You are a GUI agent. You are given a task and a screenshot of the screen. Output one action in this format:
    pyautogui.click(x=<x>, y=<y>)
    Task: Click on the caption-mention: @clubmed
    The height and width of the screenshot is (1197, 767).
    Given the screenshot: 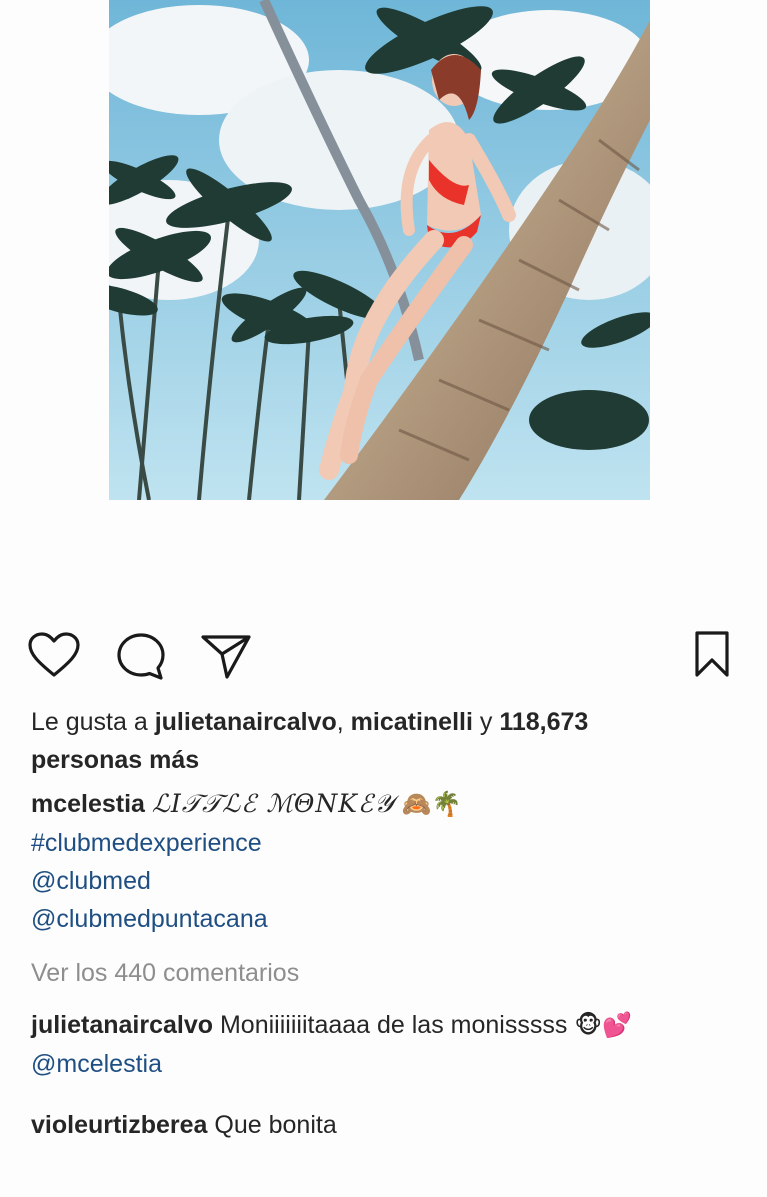 What is the action you would take?
    pyautogui.click(x=386, y=881)
    